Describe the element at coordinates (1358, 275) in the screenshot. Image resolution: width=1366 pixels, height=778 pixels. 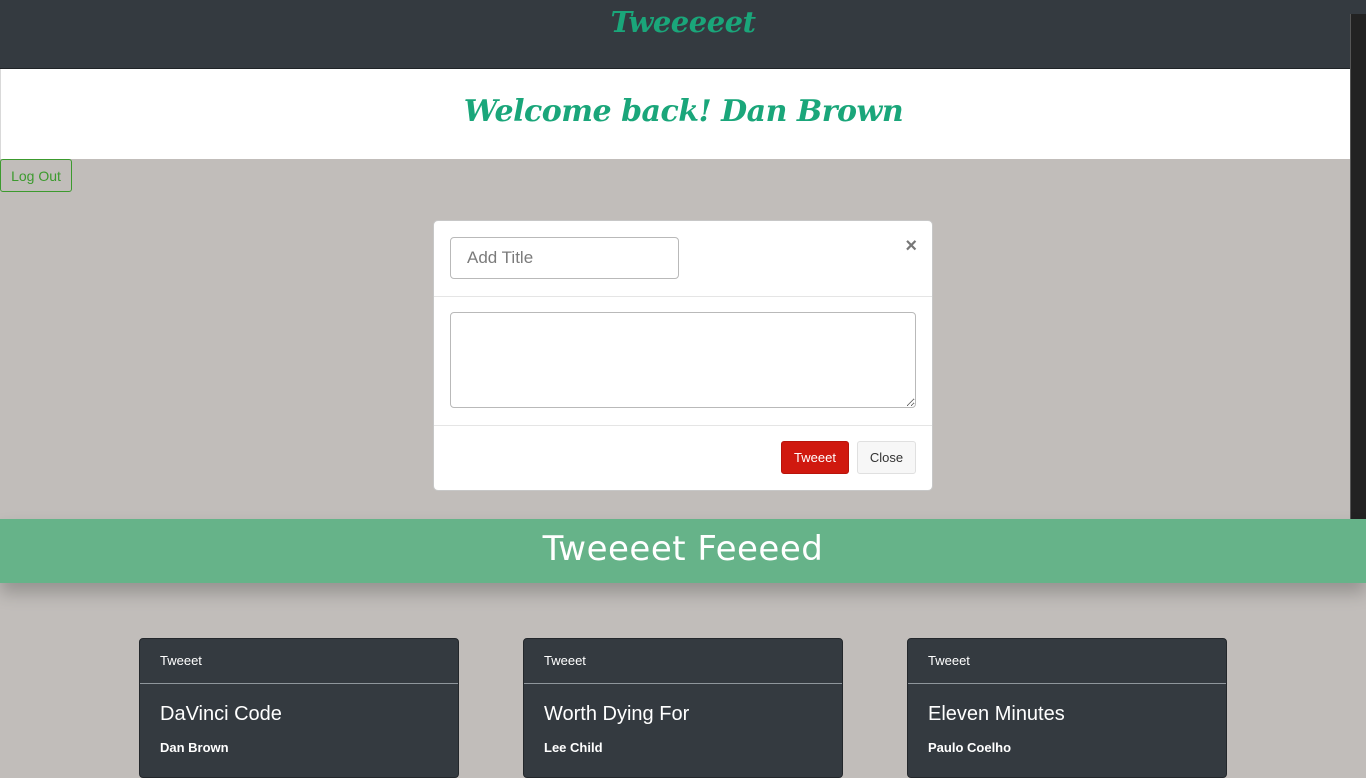
I see `scrollbar` at that location.